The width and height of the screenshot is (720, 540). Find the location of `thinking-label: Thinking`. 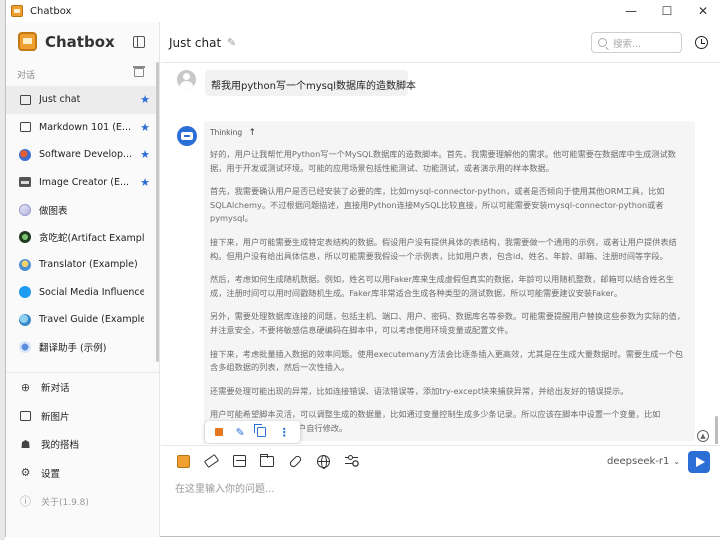

thinking-label: Thinking is located at coordinates (226, 132).